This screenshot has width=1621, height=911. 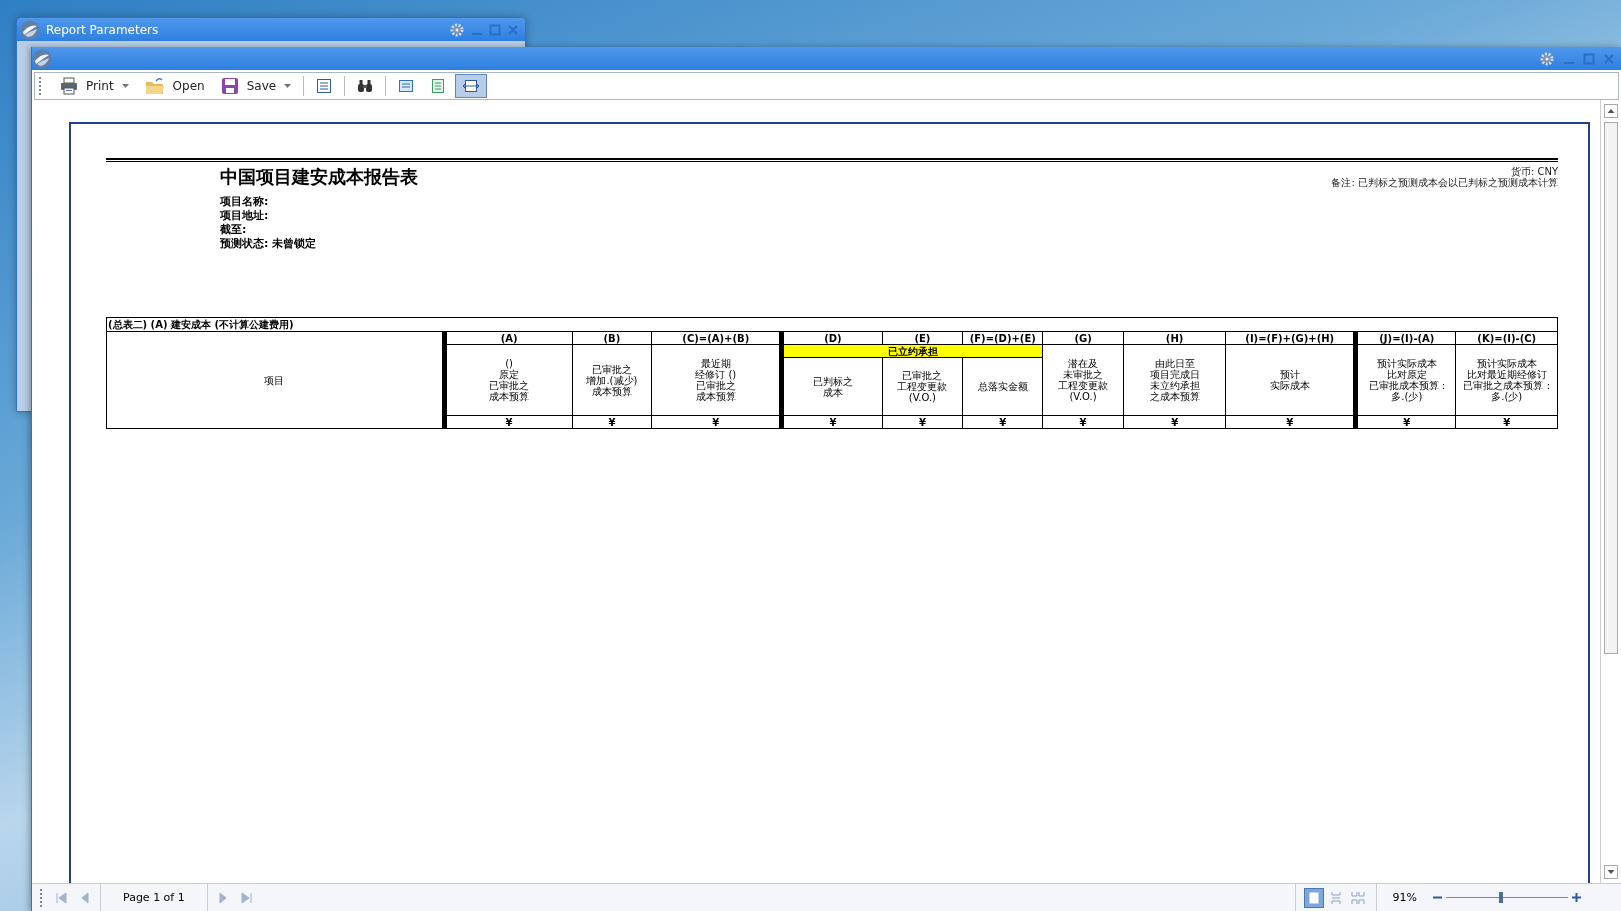 I want to click on toolbar-button, so click(x=471, y=86).